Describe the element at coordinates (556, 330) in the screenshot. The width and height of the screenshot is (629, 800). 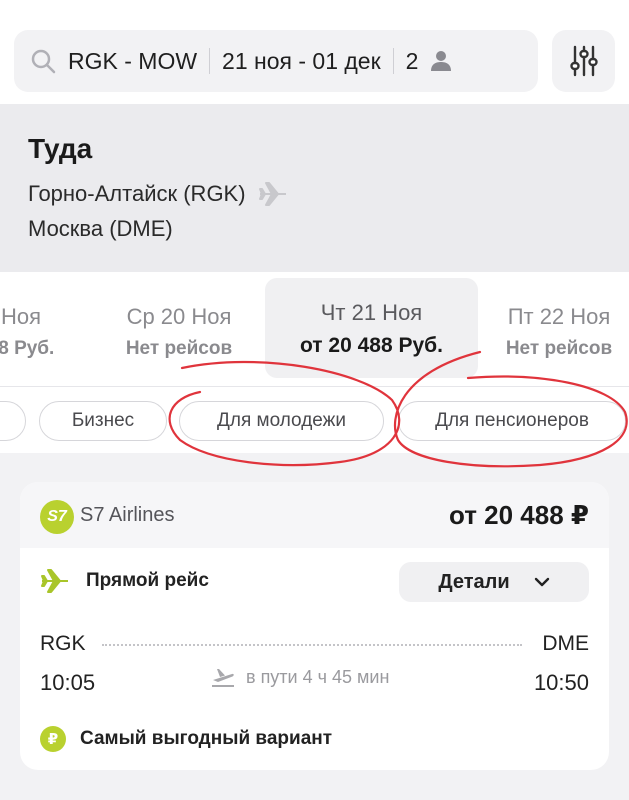
I see `date-item: Пт 22 Ноя Нет рейсов` at that location.